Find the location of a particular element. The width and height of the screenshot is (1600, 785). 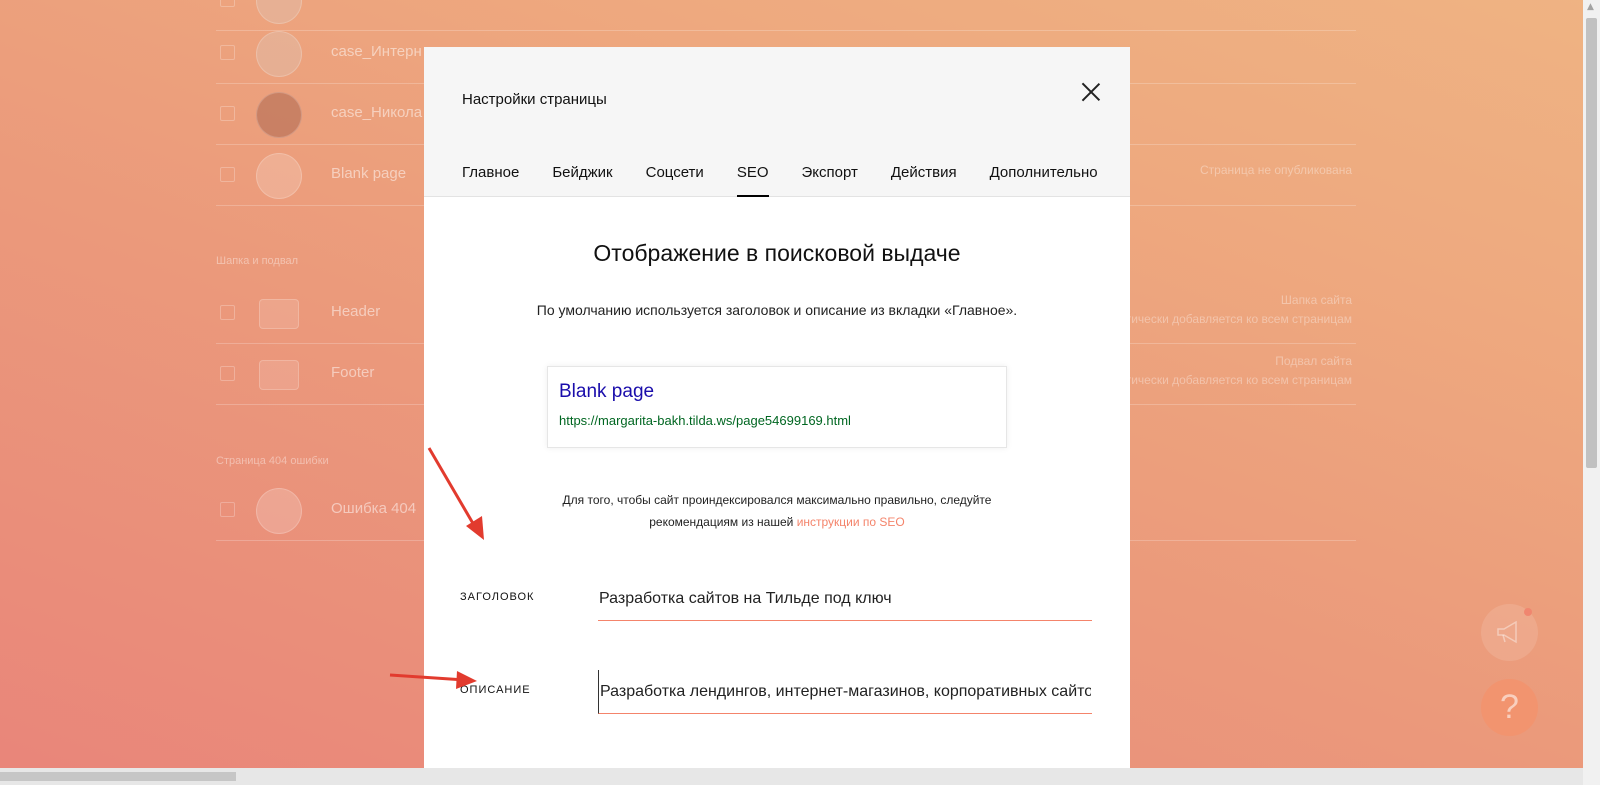

seo-title-input is located at coordinates (845, 599).